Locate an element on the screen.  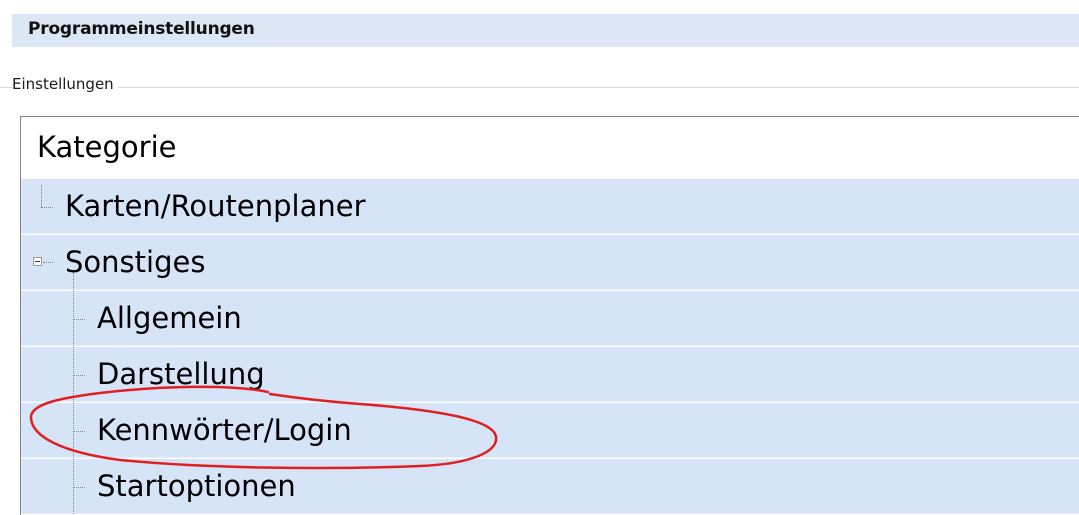
window-title: Programmeinstellungen is located at coordinates (141, 29).